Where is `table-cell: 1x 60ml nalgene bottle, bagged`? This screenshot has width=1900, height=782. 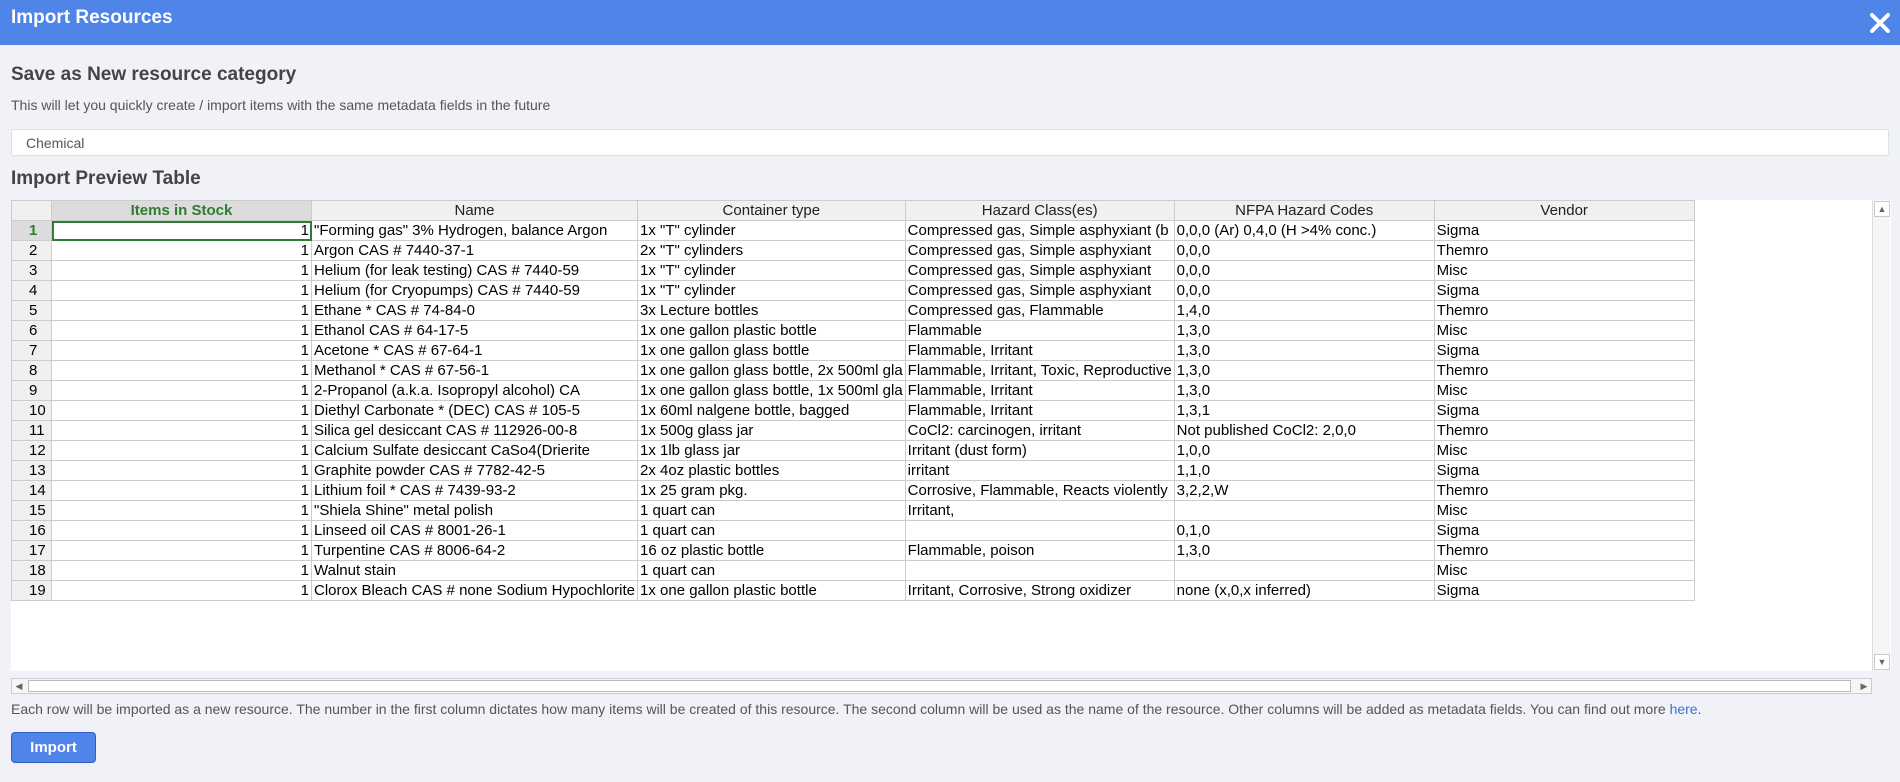
table-cell: 1x 60ml nalgene bottle, bagged is located at coordinates (771, 410).